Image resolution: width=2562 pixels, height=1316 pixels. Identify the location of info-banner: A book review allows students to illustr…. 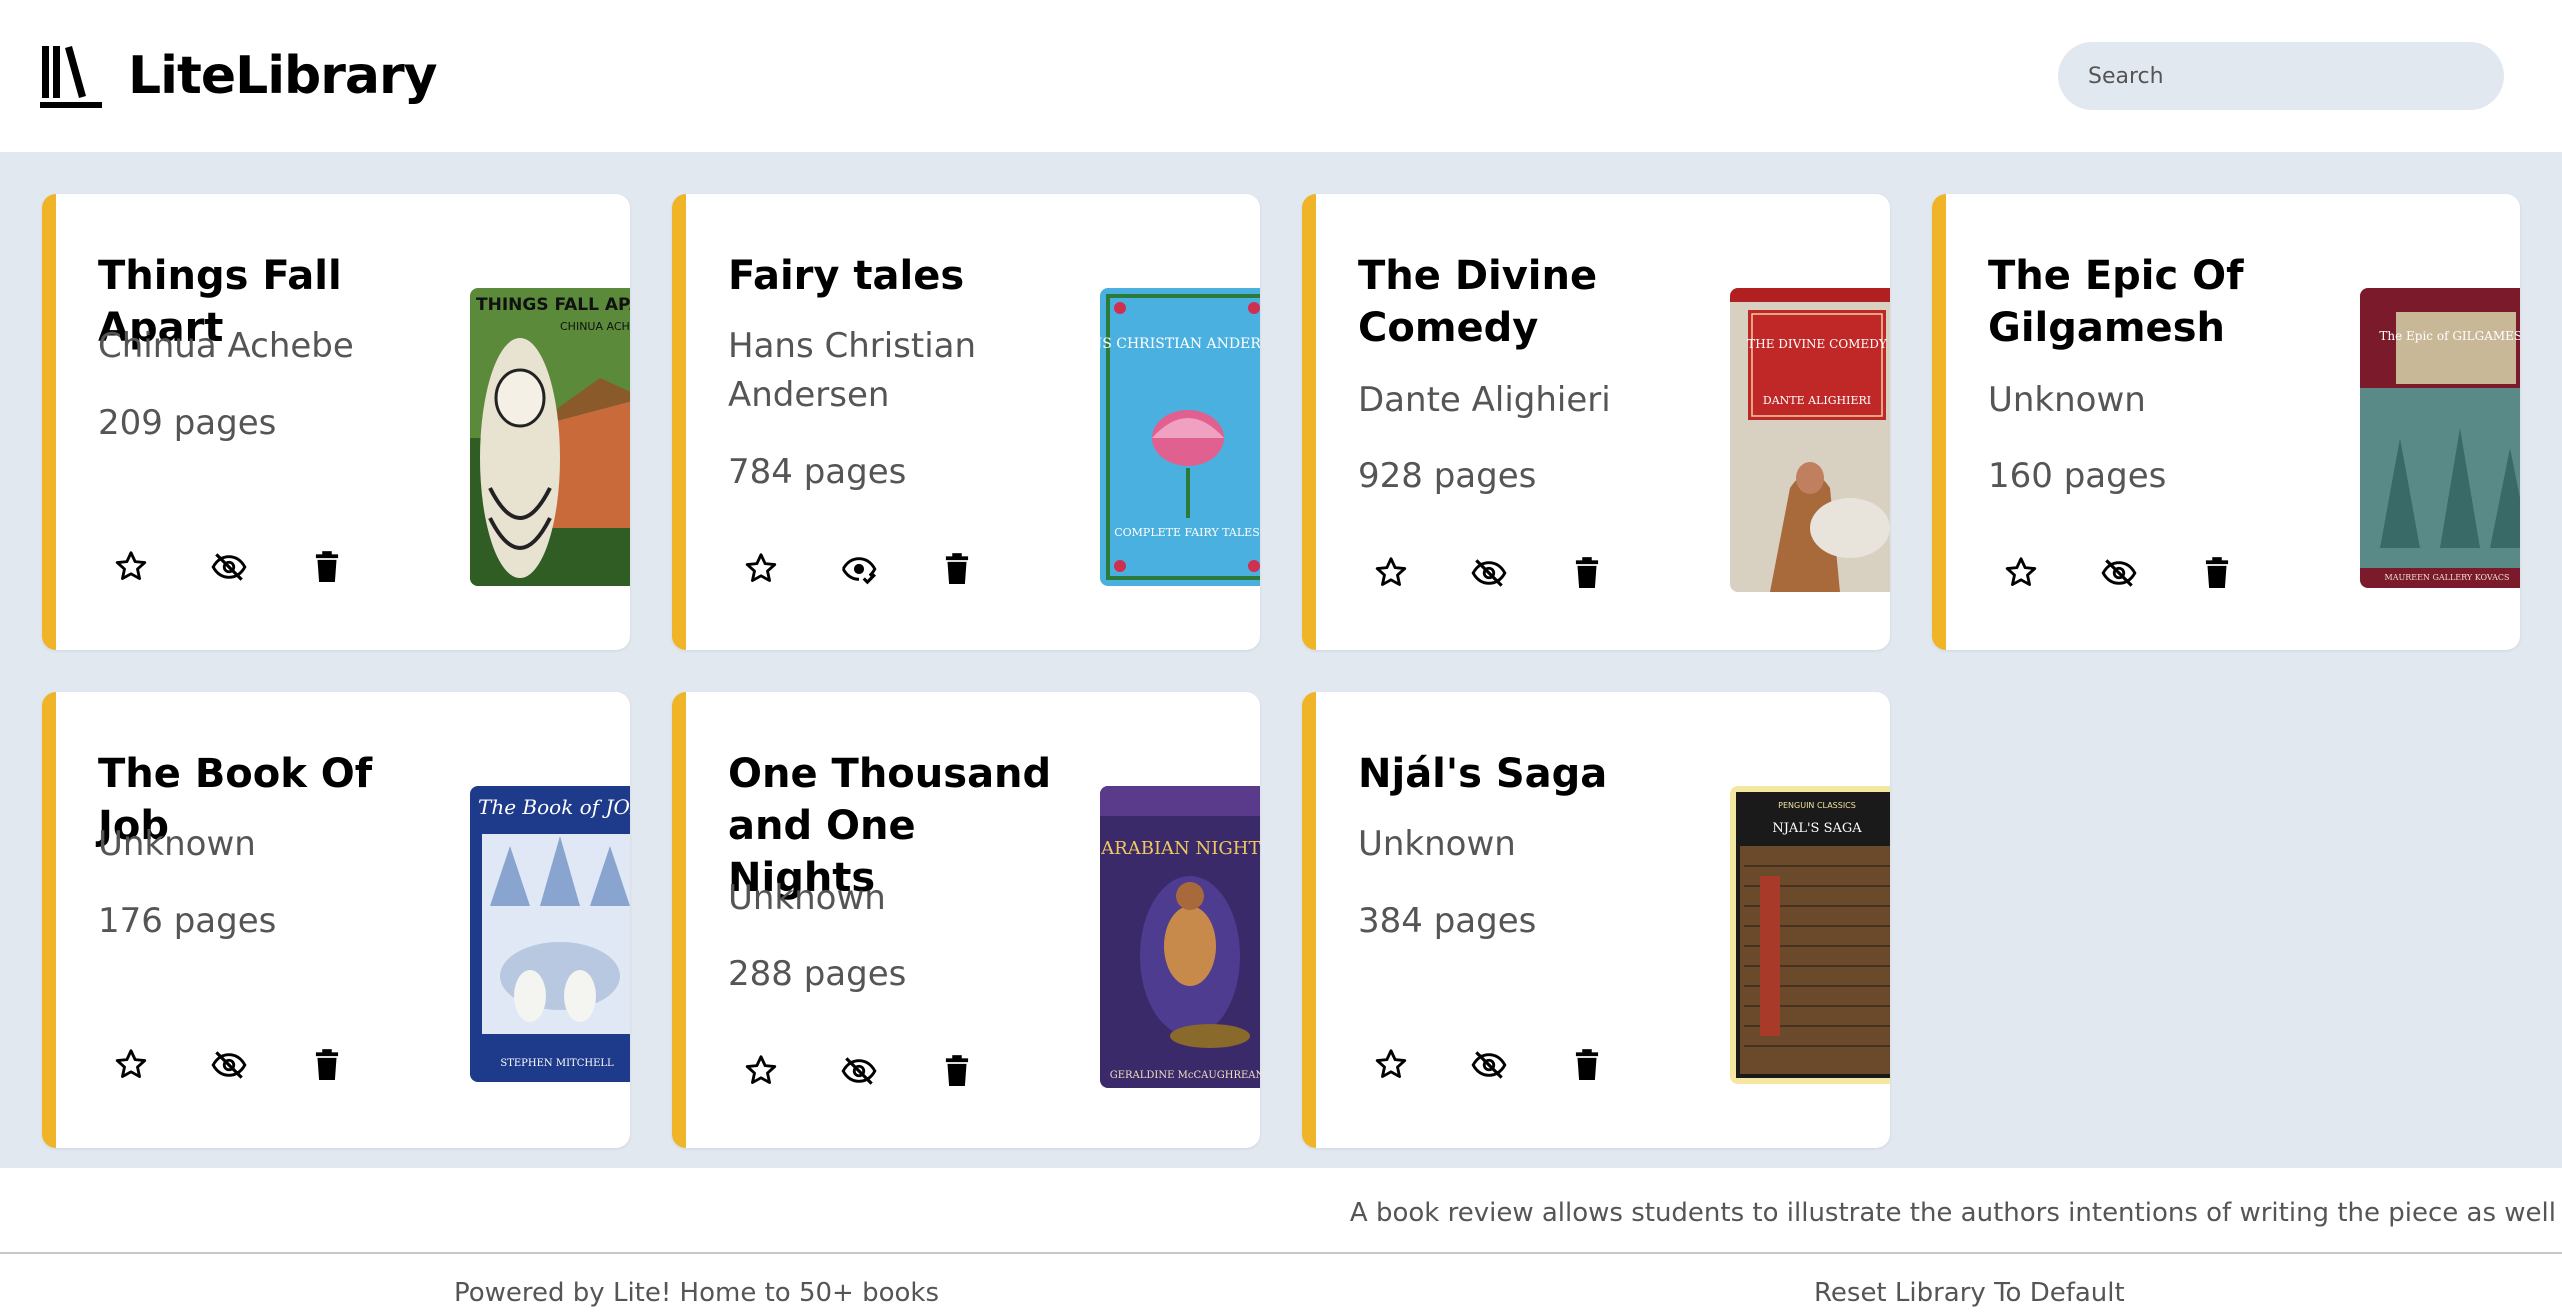
(1281, 1211).